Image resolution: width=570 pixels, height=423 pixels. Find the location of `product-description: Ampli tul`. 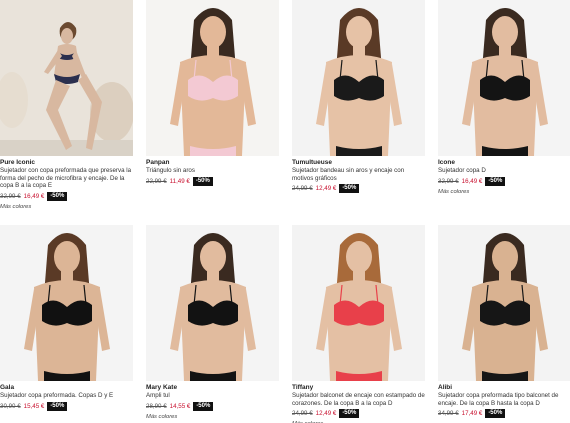

product-description: Ampli tul is located at coordinates (158, 395).